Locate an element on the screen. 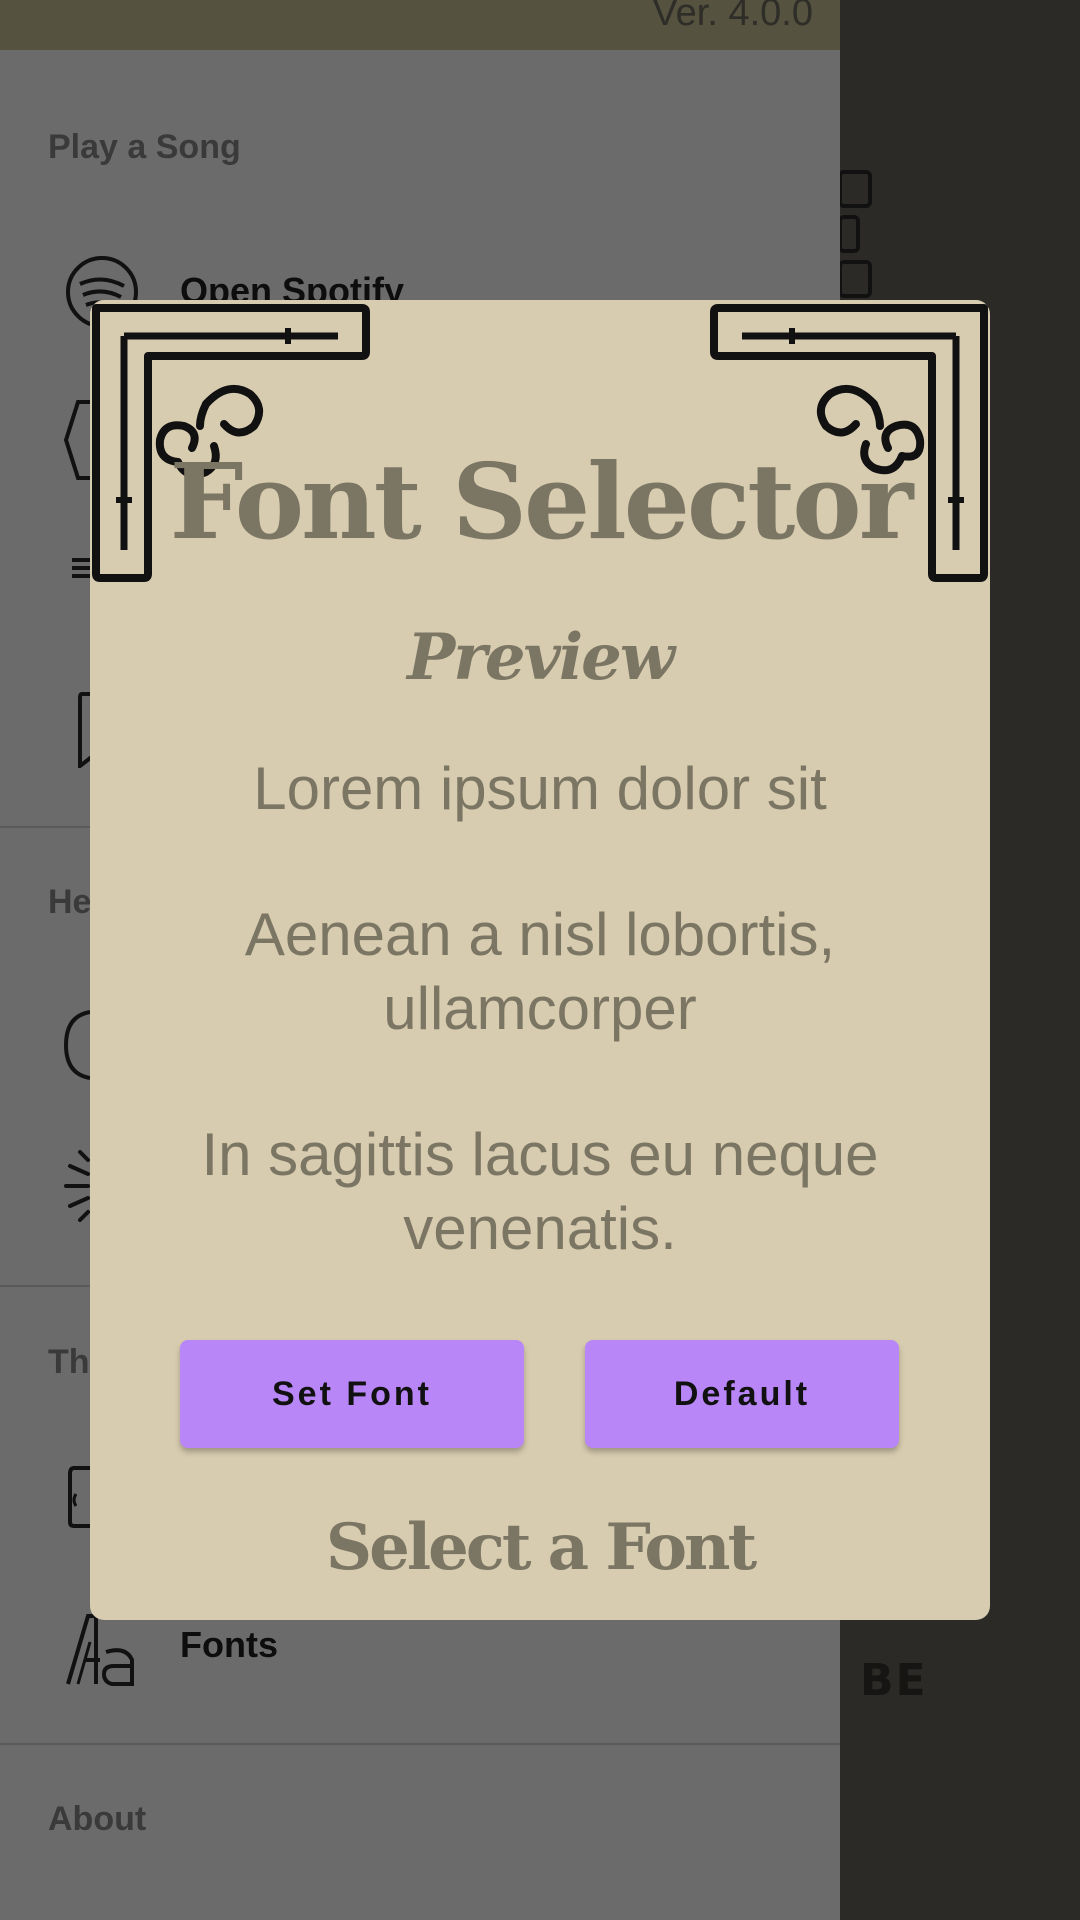 The image size is (1080, 1920). sparkle-icon is located at coordinates (77, 1186).